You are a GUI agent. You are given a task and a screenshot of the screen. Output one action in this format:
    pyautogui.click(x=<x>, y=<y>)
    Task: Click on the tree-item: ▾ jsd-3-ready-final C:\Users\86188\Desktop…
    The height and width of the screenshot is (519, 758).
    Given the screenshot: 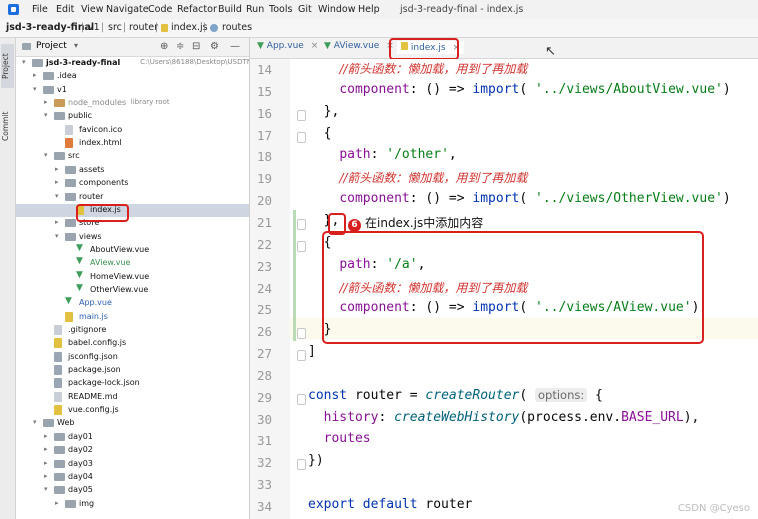 What is the action you would take?
    pyautogui.click(x=132, y=63)
    